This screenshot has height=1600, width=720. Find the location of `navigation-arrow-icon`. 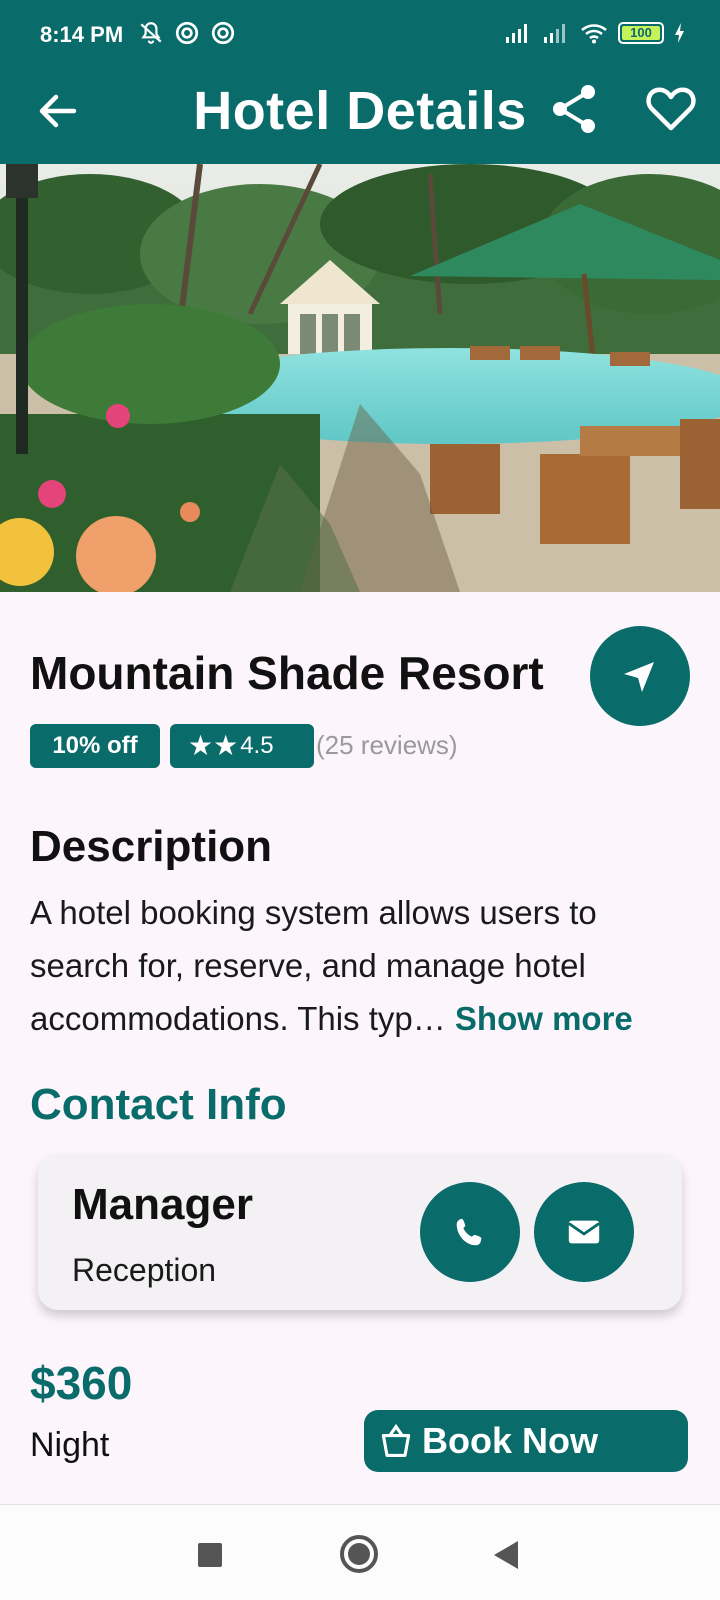

navigation-arrow-icon is located at coordinates (639, 677).